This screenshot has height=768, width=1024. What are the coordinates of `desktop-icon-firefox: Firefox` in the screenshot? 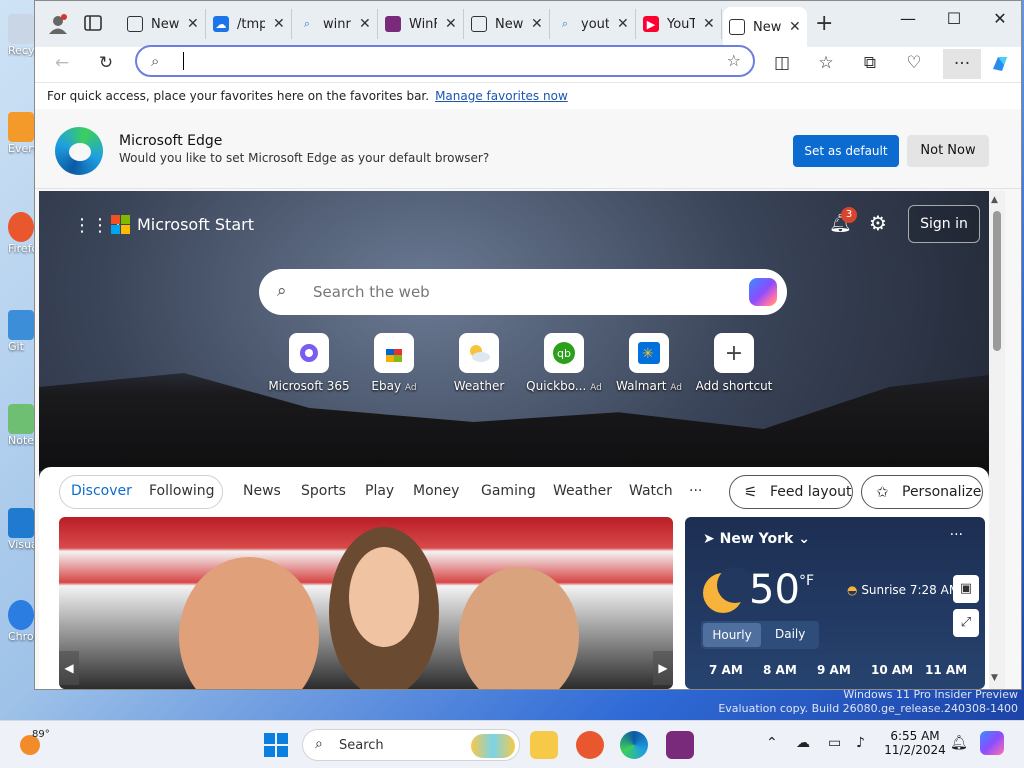 It's located at (21, 240).